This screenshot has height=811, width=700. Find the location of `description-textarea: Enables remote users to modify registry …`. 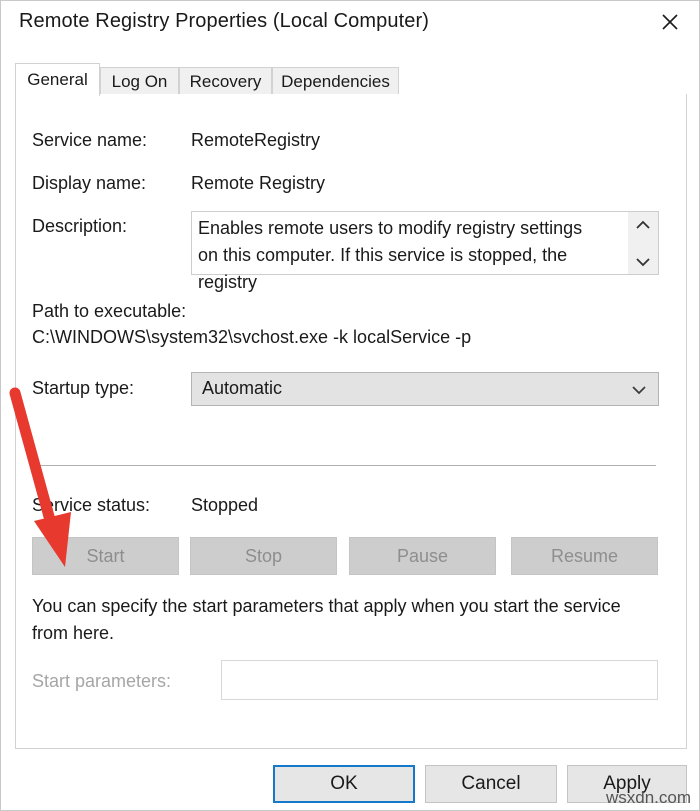

description-textarea: Enables remote users to modify registry … is located at coordinates (425, 251).